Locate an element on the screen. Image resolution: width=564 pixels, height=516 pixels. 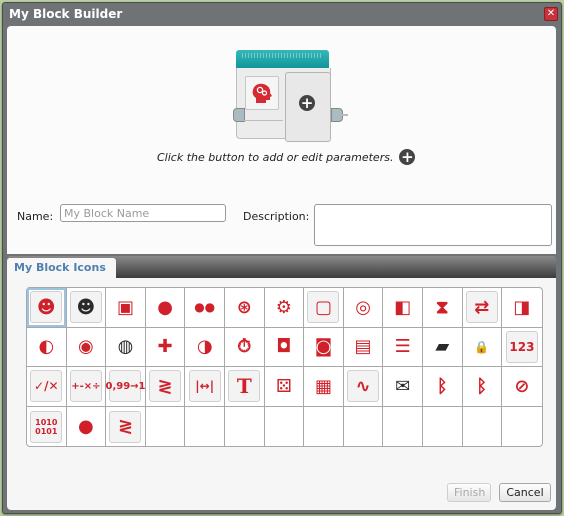
energy-meter-icon: ▤ is located at coordinates (363, 347).